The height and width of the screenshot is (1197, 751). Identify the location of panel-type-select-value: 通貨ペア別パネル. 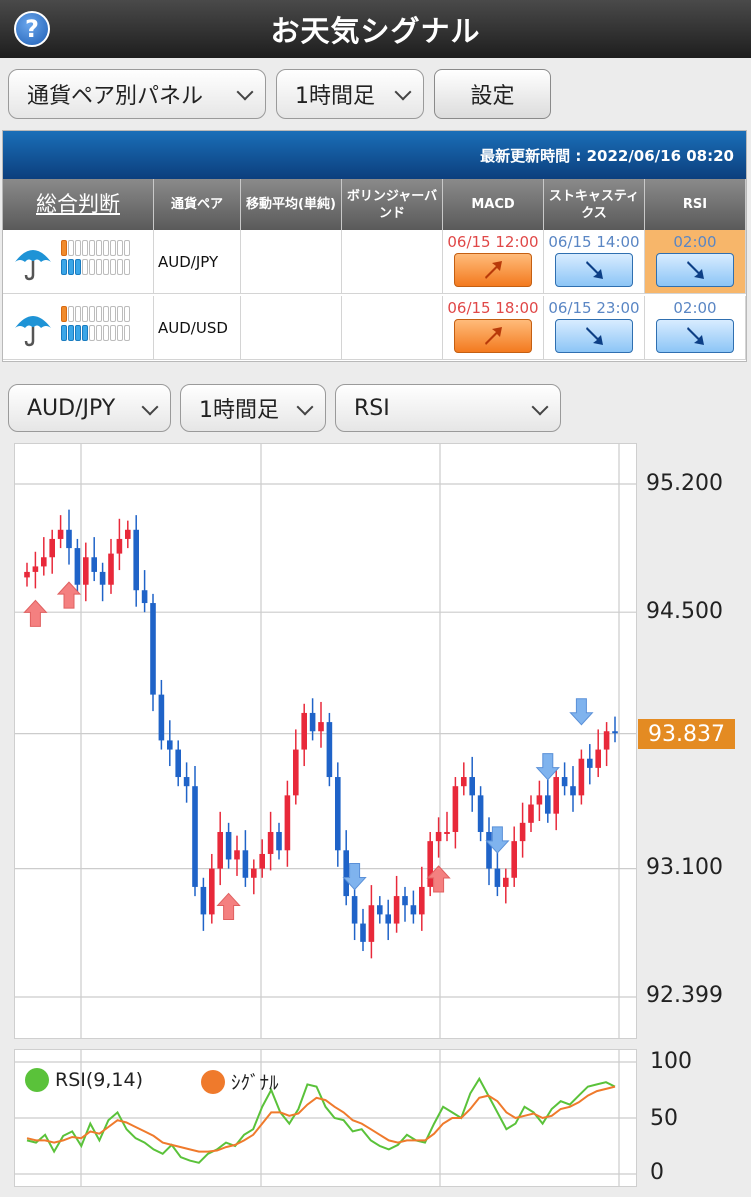
(115, 96).